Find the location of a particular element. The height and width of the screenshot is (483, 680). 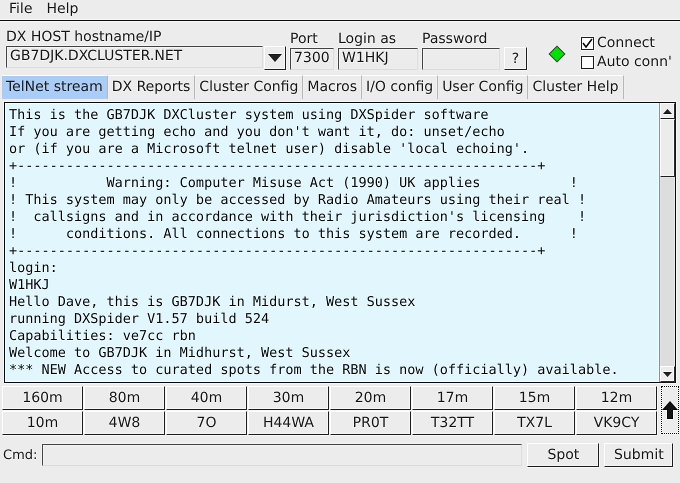

band-button: PR0T is located at coordinates (370, 423).